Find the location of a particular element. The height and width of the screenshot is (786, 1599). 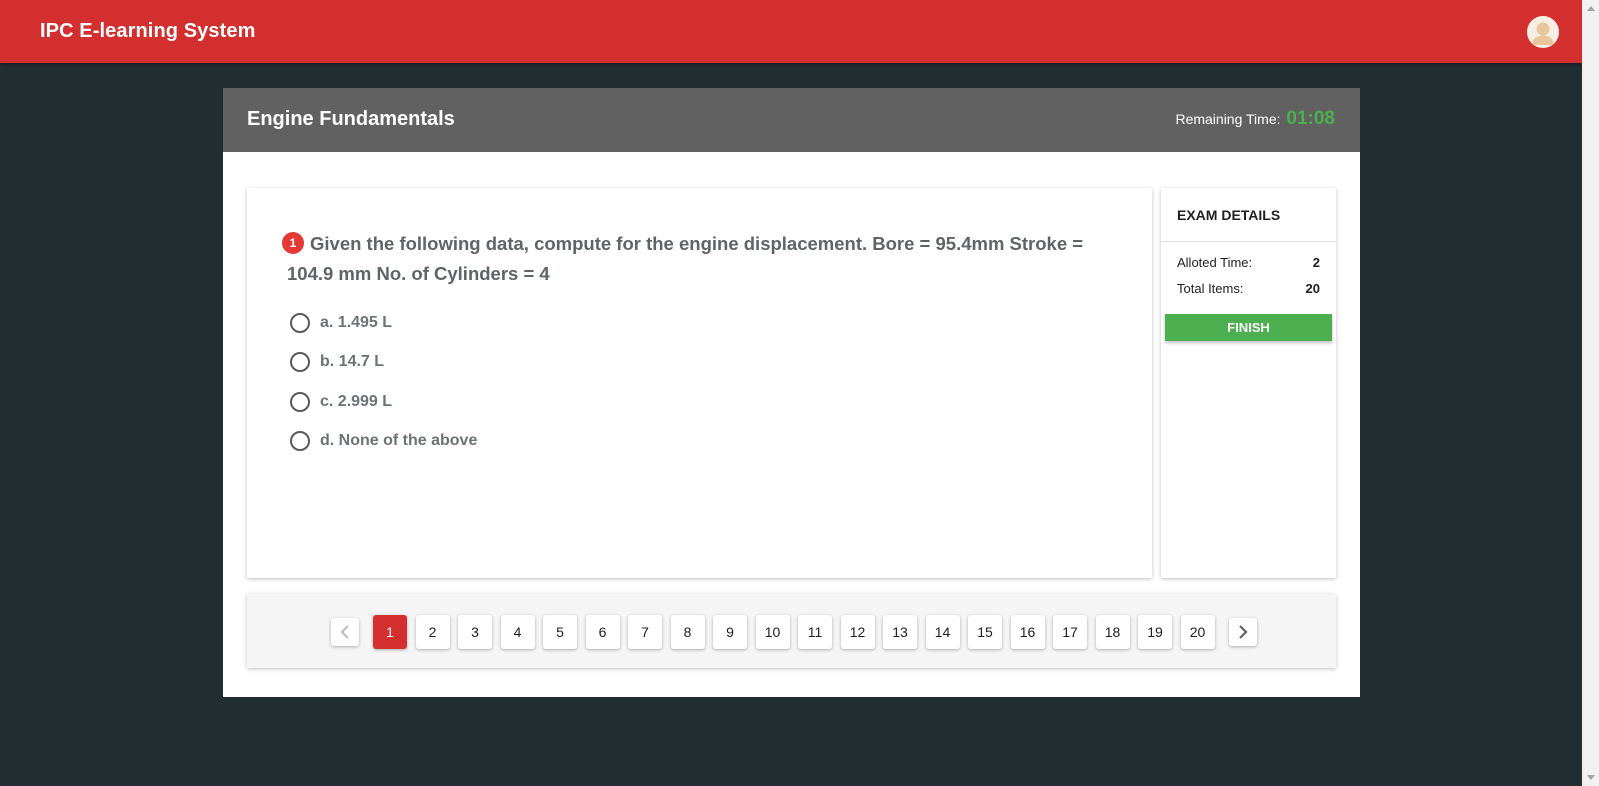

total-items-row: Total Items: 20 is located at coordinates (1248, 288).